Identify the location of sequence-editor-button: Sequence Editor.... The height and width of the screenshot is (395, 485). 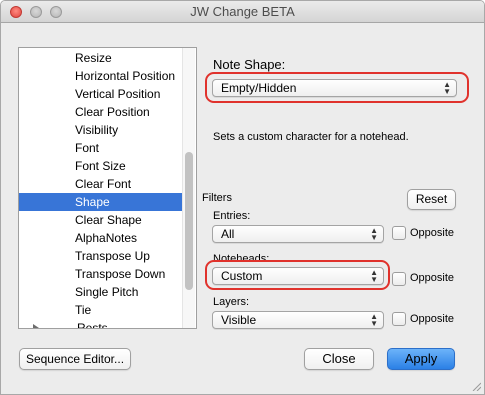
(75, 359).